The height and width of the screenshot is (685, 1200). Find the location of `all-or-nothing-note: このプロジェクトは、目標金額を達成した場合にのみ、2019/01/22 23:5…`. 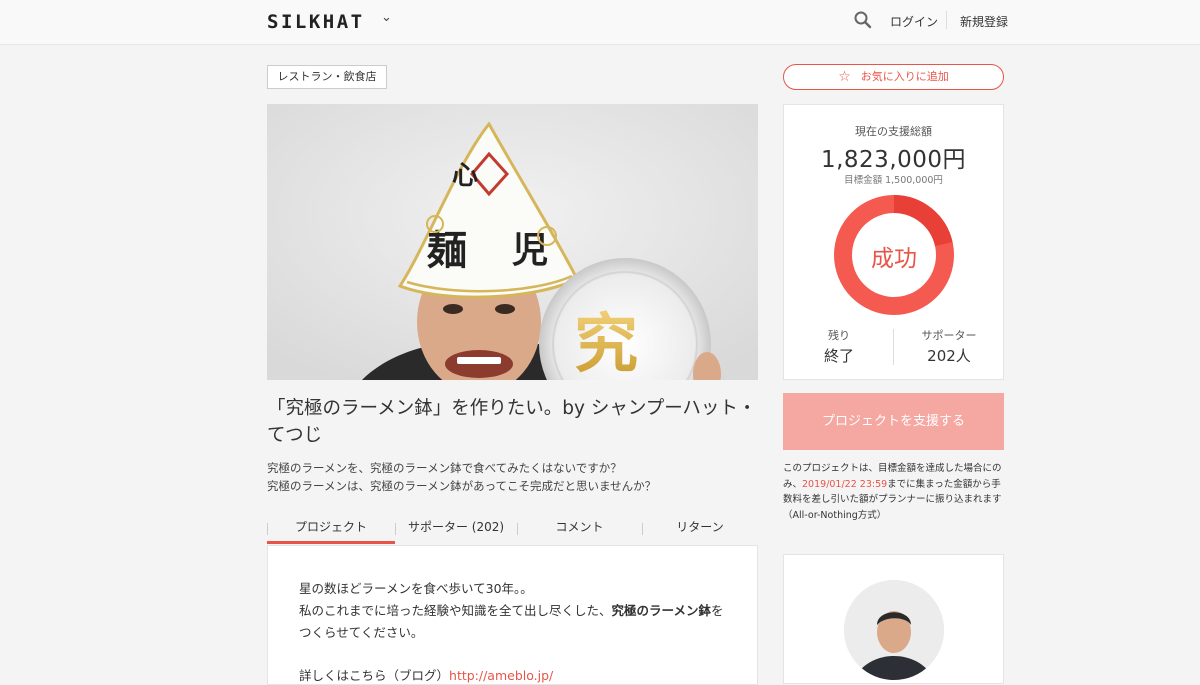

all-or-nothing-note: このプロジェクトは、目標金額を達成した場合にのみ、2019/01/22 23:5… is located at coordinates (893, 492).